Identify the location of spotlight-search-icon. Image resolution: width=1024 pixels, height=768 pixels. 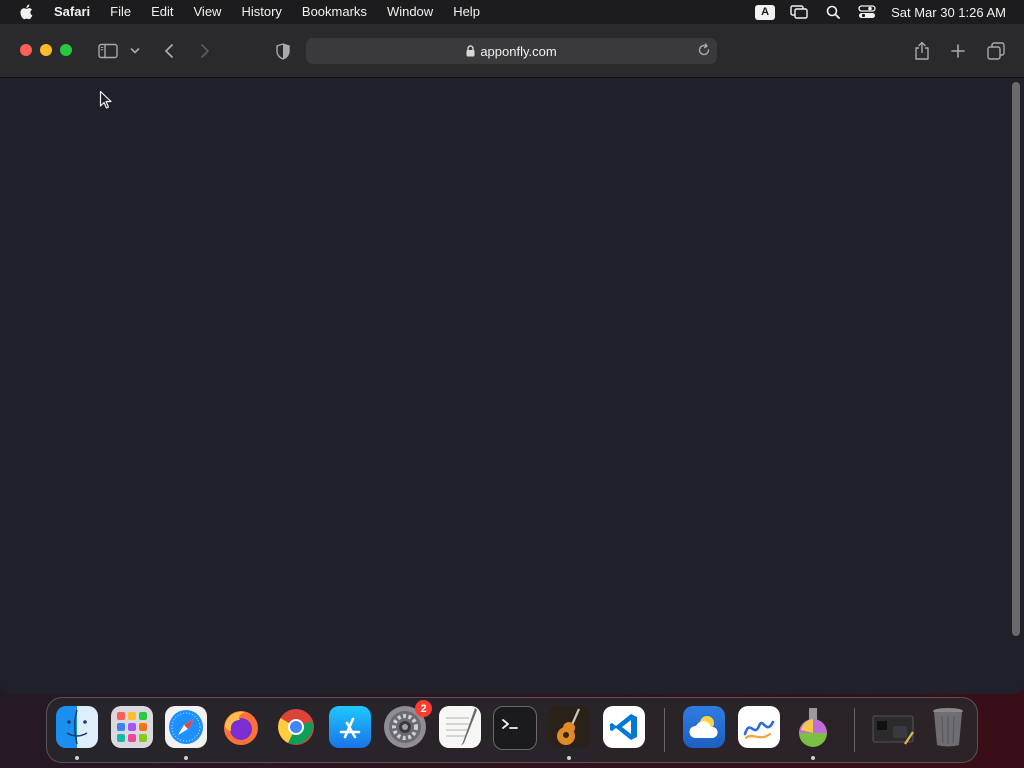
(833, 12).